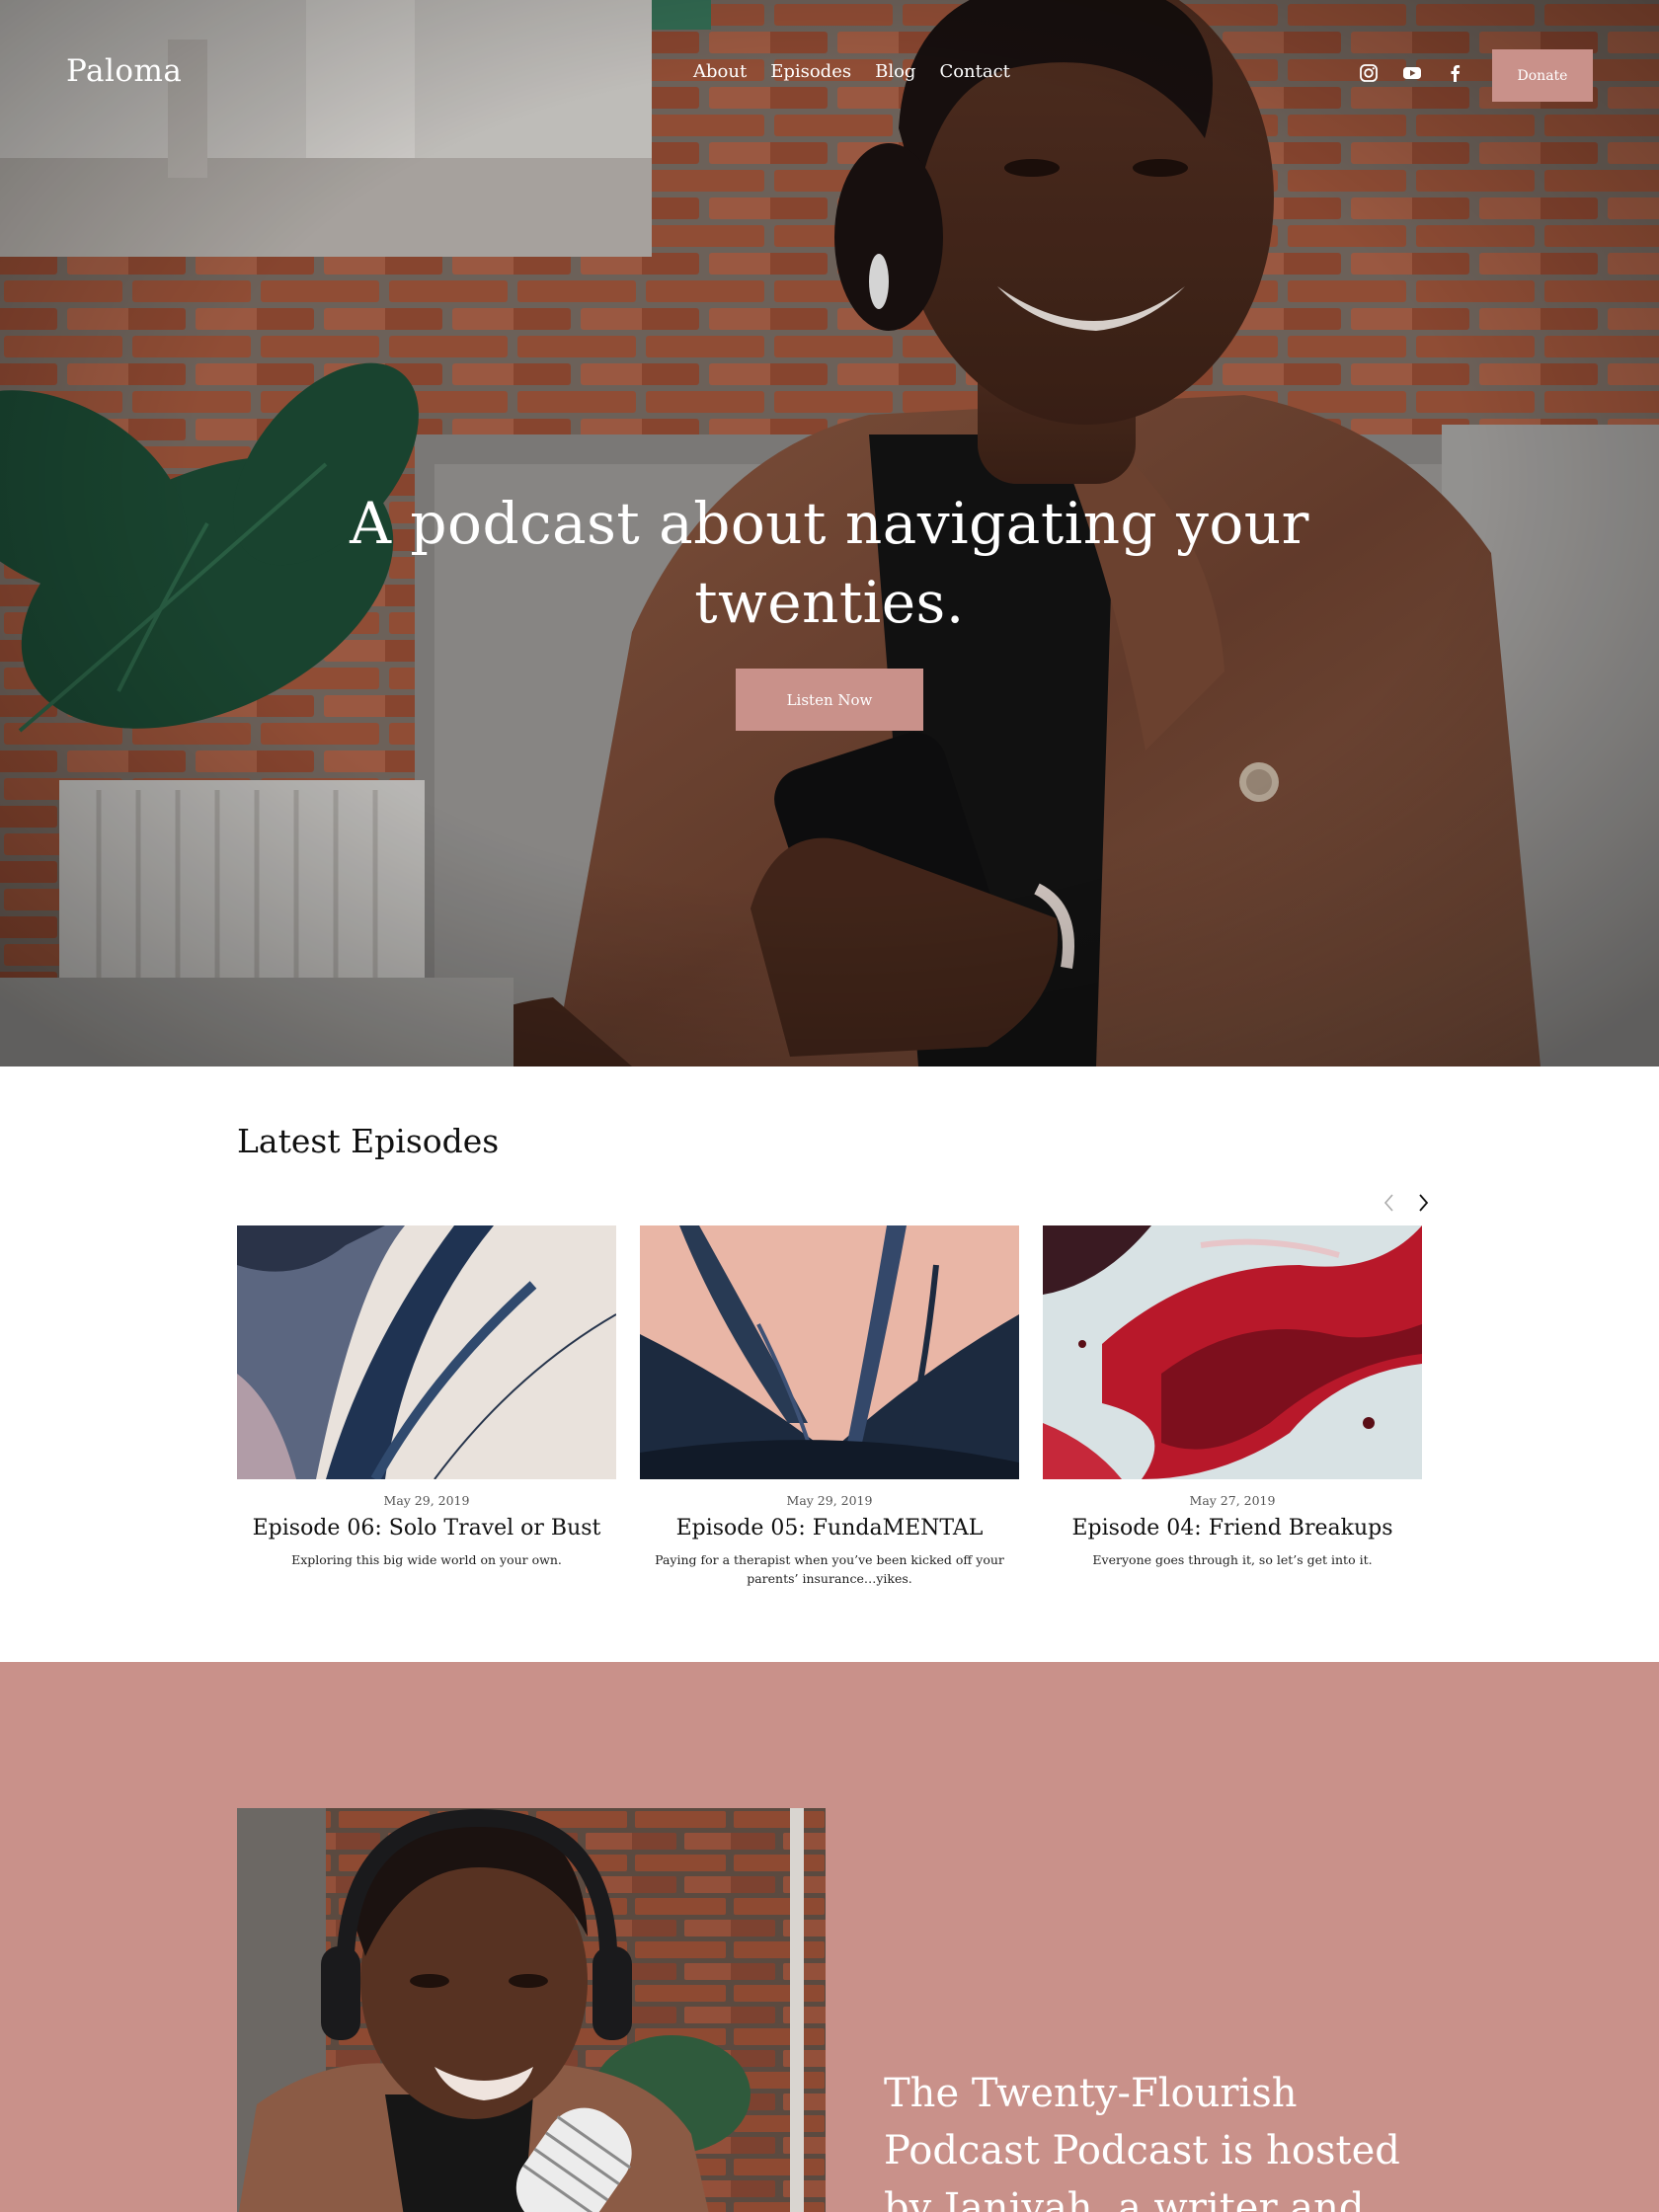 This screenshot has height=2212, width=1659. I want to click on carousel-next-button, so click(1423, 1203).